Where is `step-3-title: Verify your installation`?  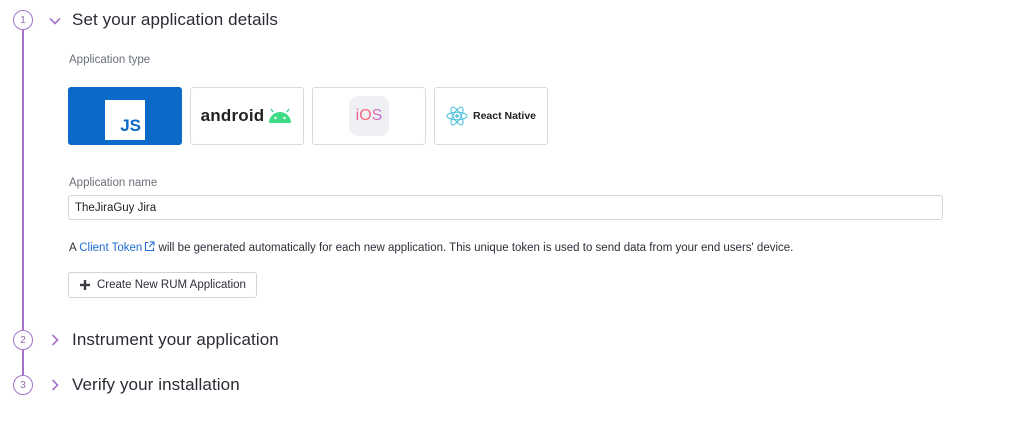
step-3-title: Verify your installation is located at coordinates (156, 385).